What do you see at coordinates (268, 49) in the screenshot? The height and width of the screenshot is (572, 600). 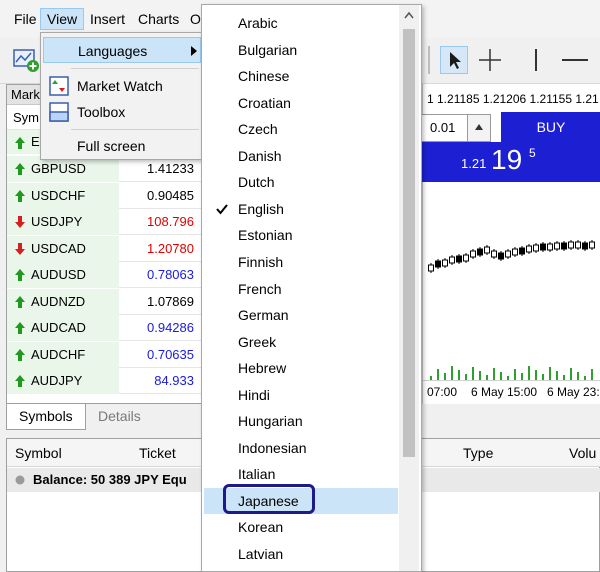 I see `language-label: Bulgarian` at bounding box center [268, 49].